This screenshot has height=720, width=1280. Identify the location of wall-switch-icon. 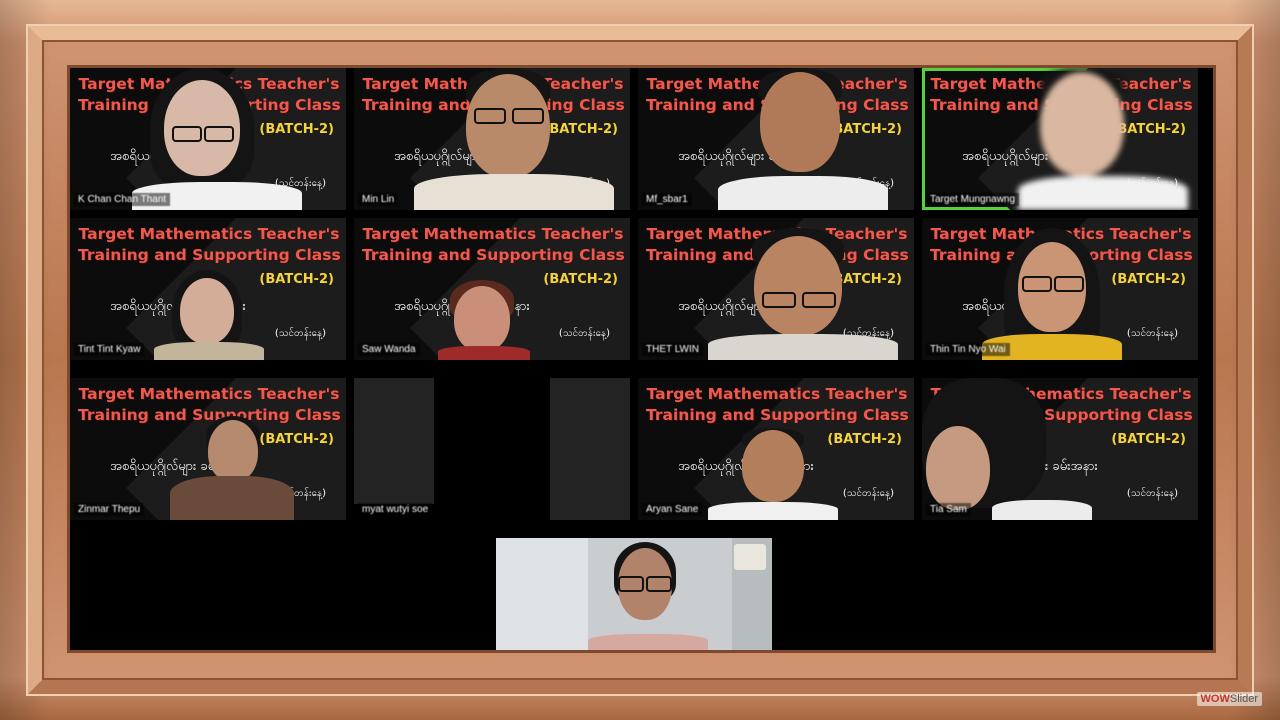
(750, 557).